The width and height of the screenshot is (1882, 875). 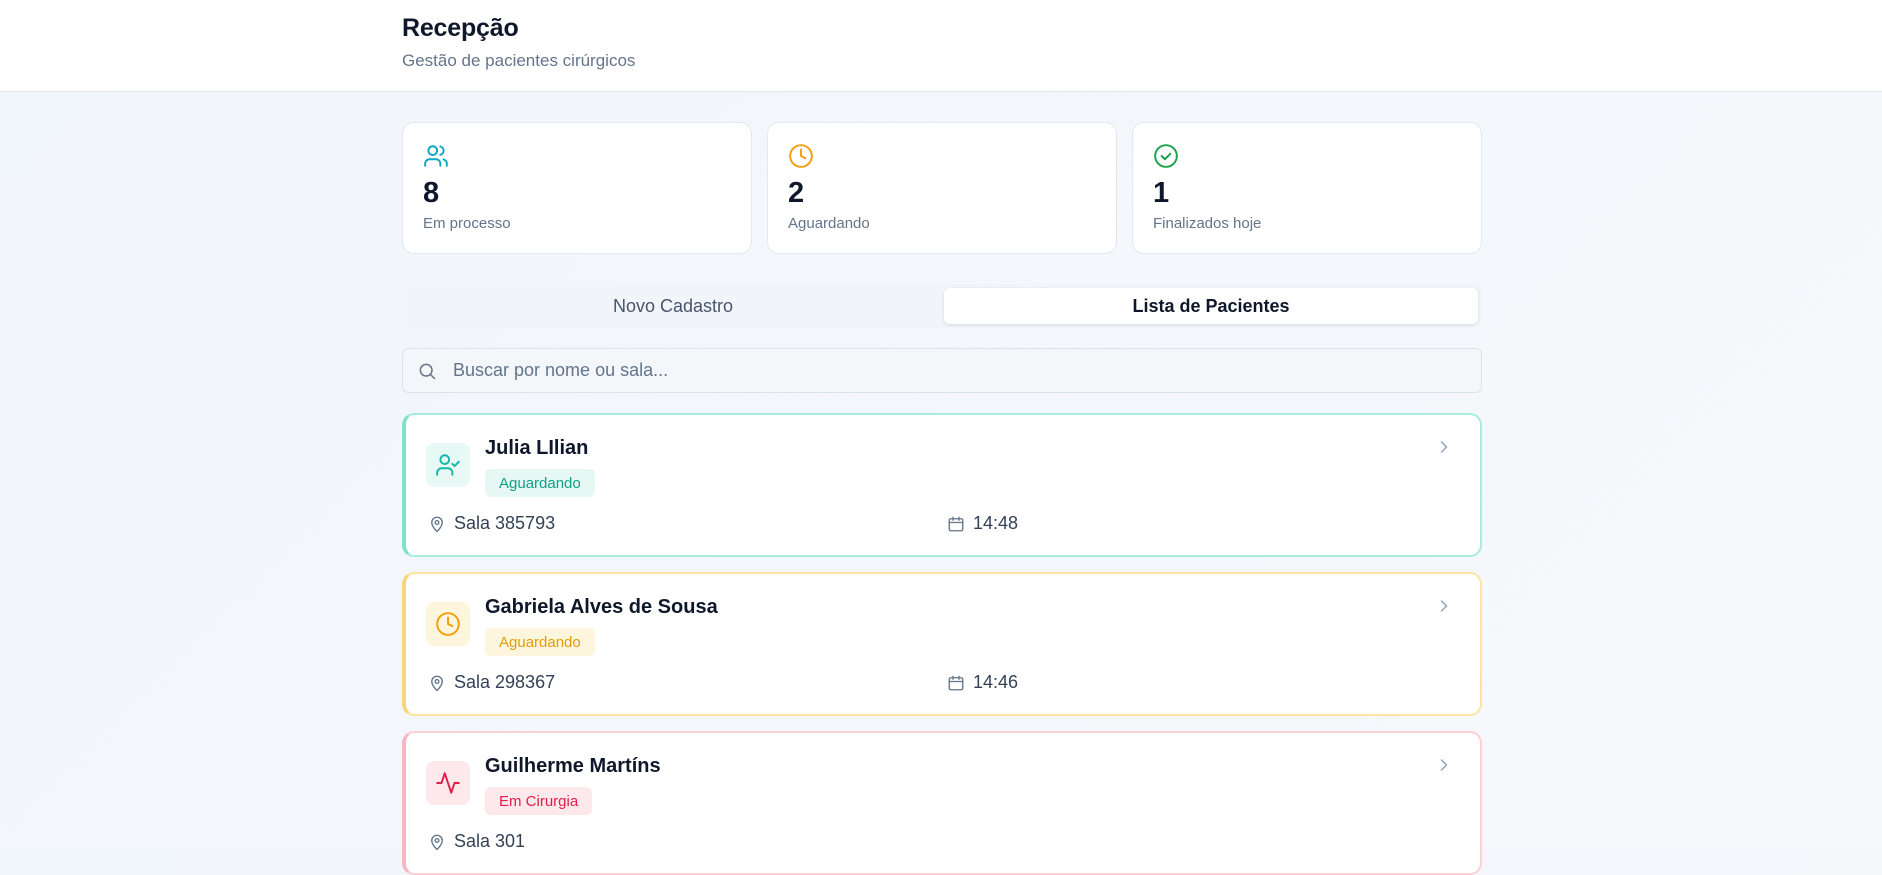 I want to click on stat-card-finished-today: 1 Finalizados hoje, so click(x=1307, y=188).